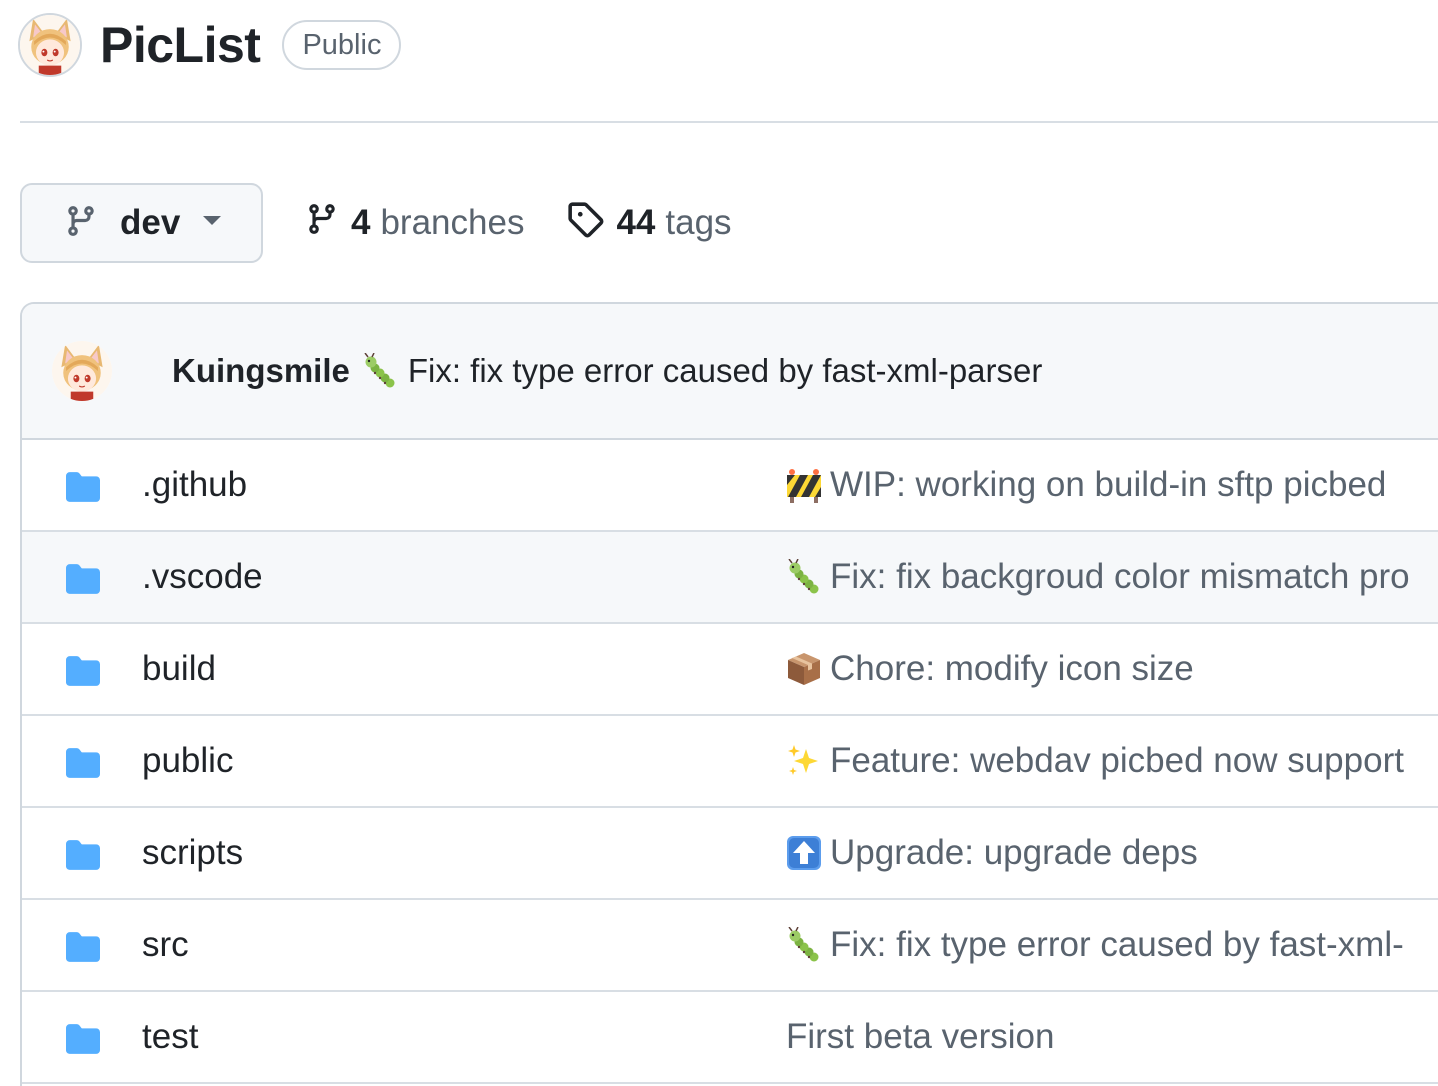 The image size is (1438, 1086). I want to click on branch-selector-button: dev, so click(141, 223).